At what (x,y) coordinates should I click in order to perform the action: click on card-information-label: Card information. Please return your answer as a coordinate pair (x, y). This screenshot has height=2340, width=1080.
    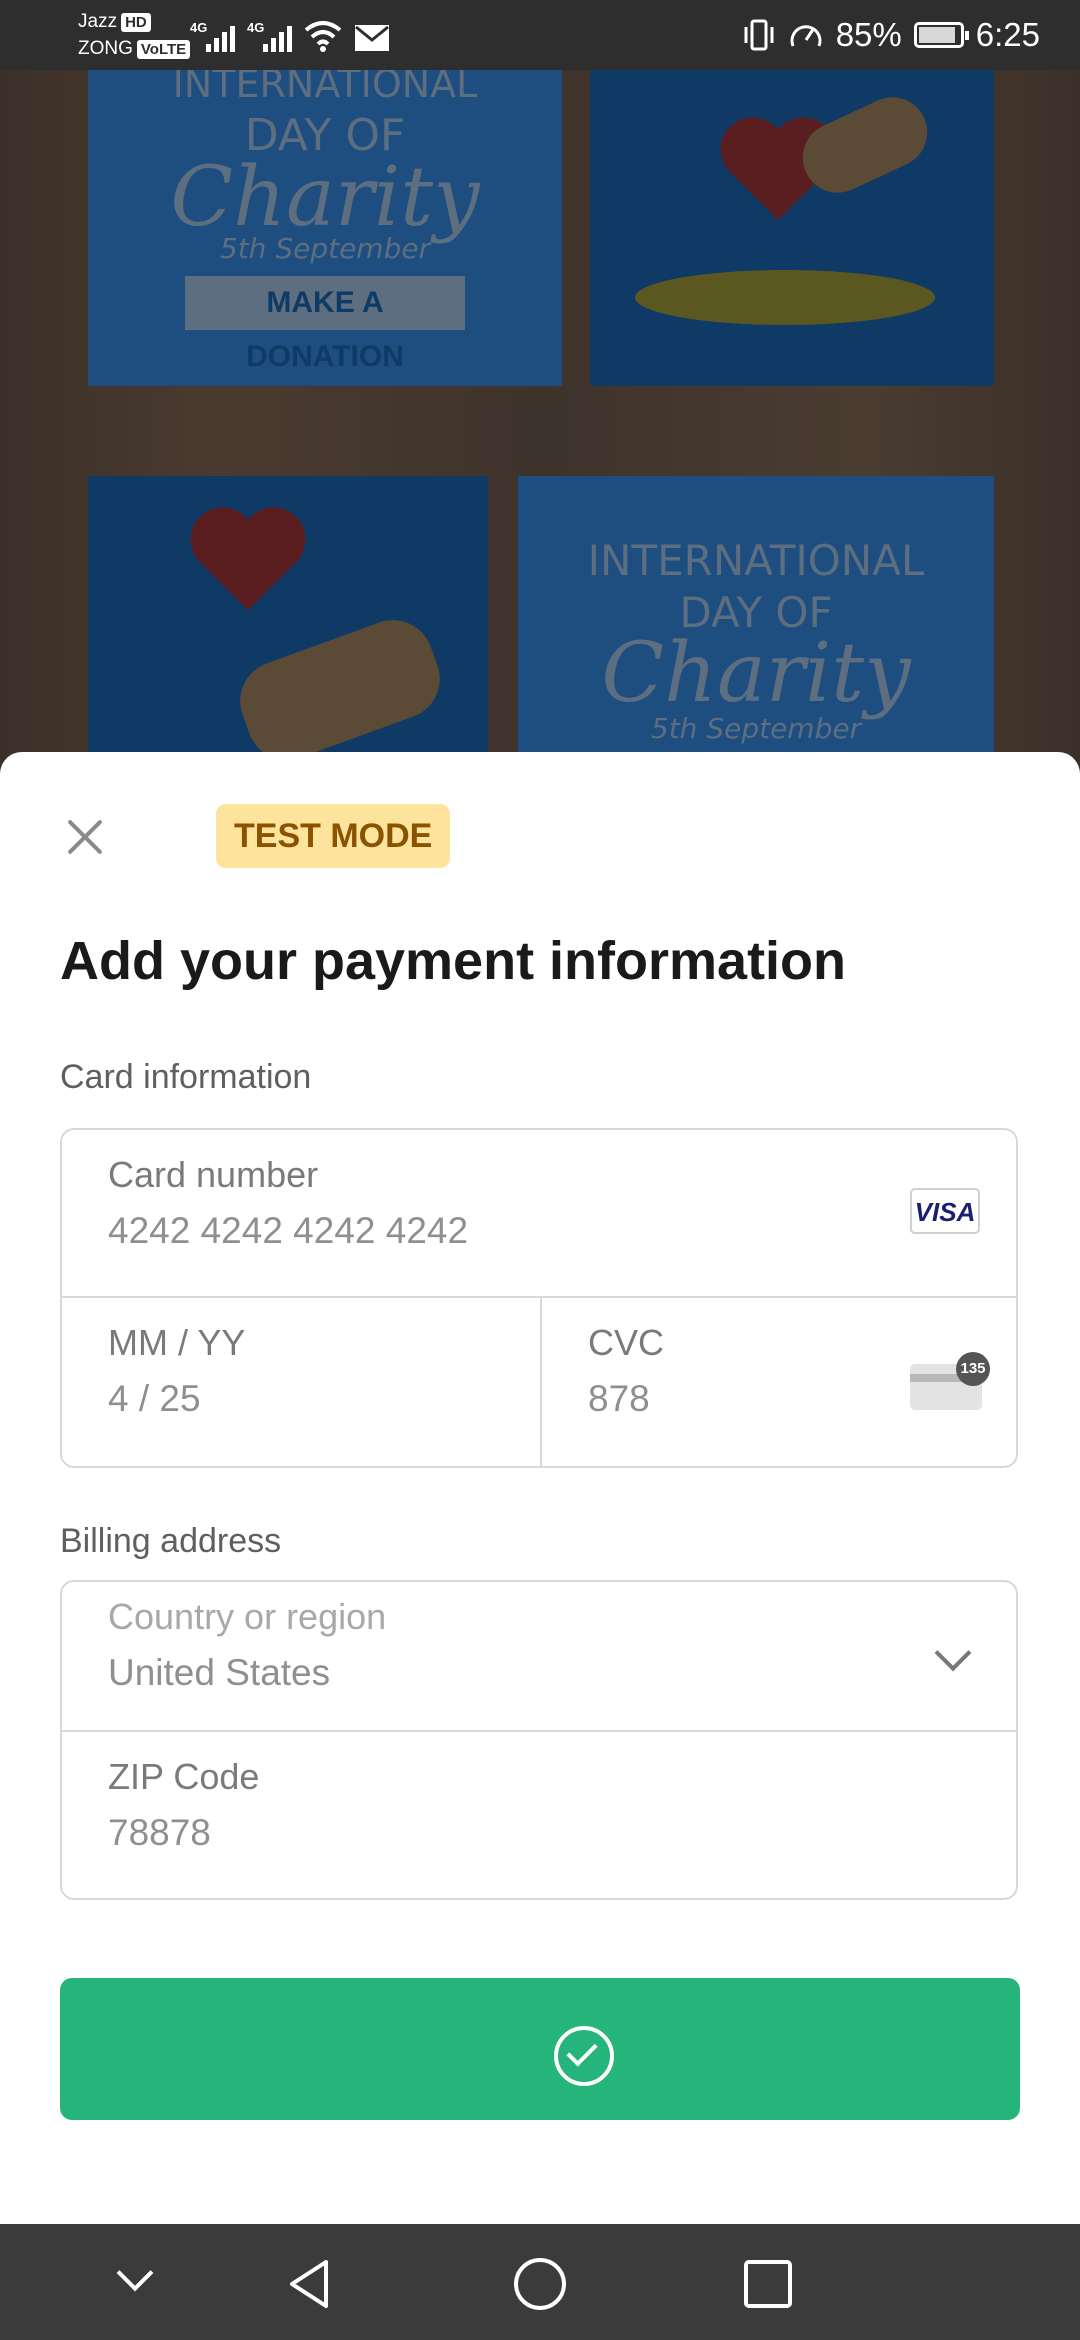
    Looking at the image, I should click on (186, 1077).